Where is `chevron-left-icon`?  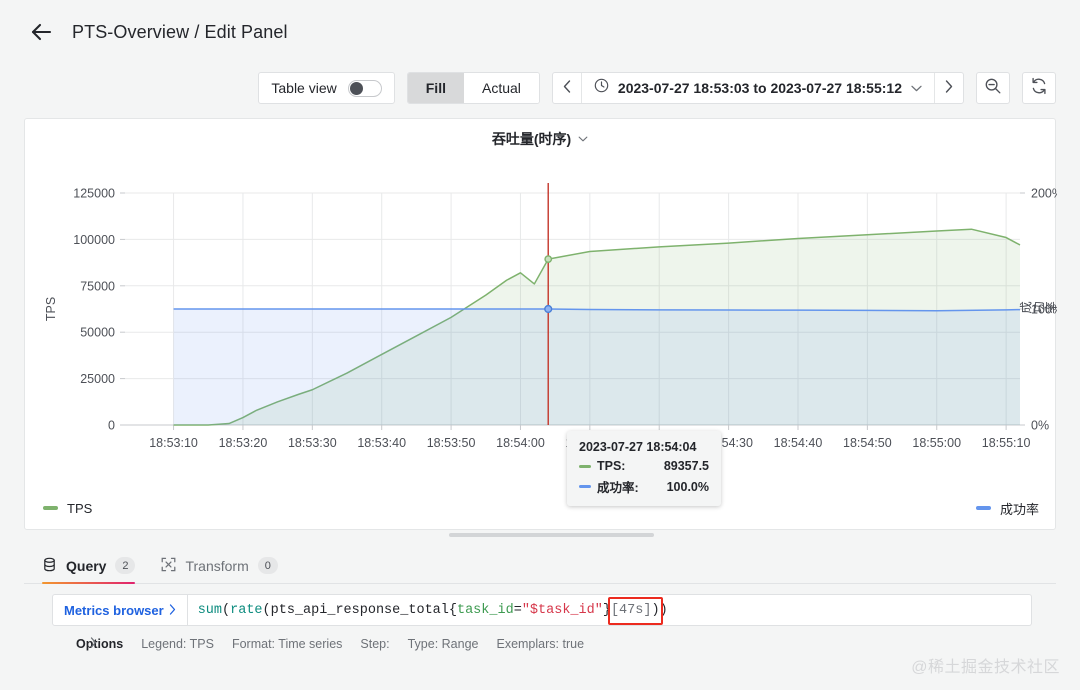 chevron-left-icon is located at coordinates (567, 88).